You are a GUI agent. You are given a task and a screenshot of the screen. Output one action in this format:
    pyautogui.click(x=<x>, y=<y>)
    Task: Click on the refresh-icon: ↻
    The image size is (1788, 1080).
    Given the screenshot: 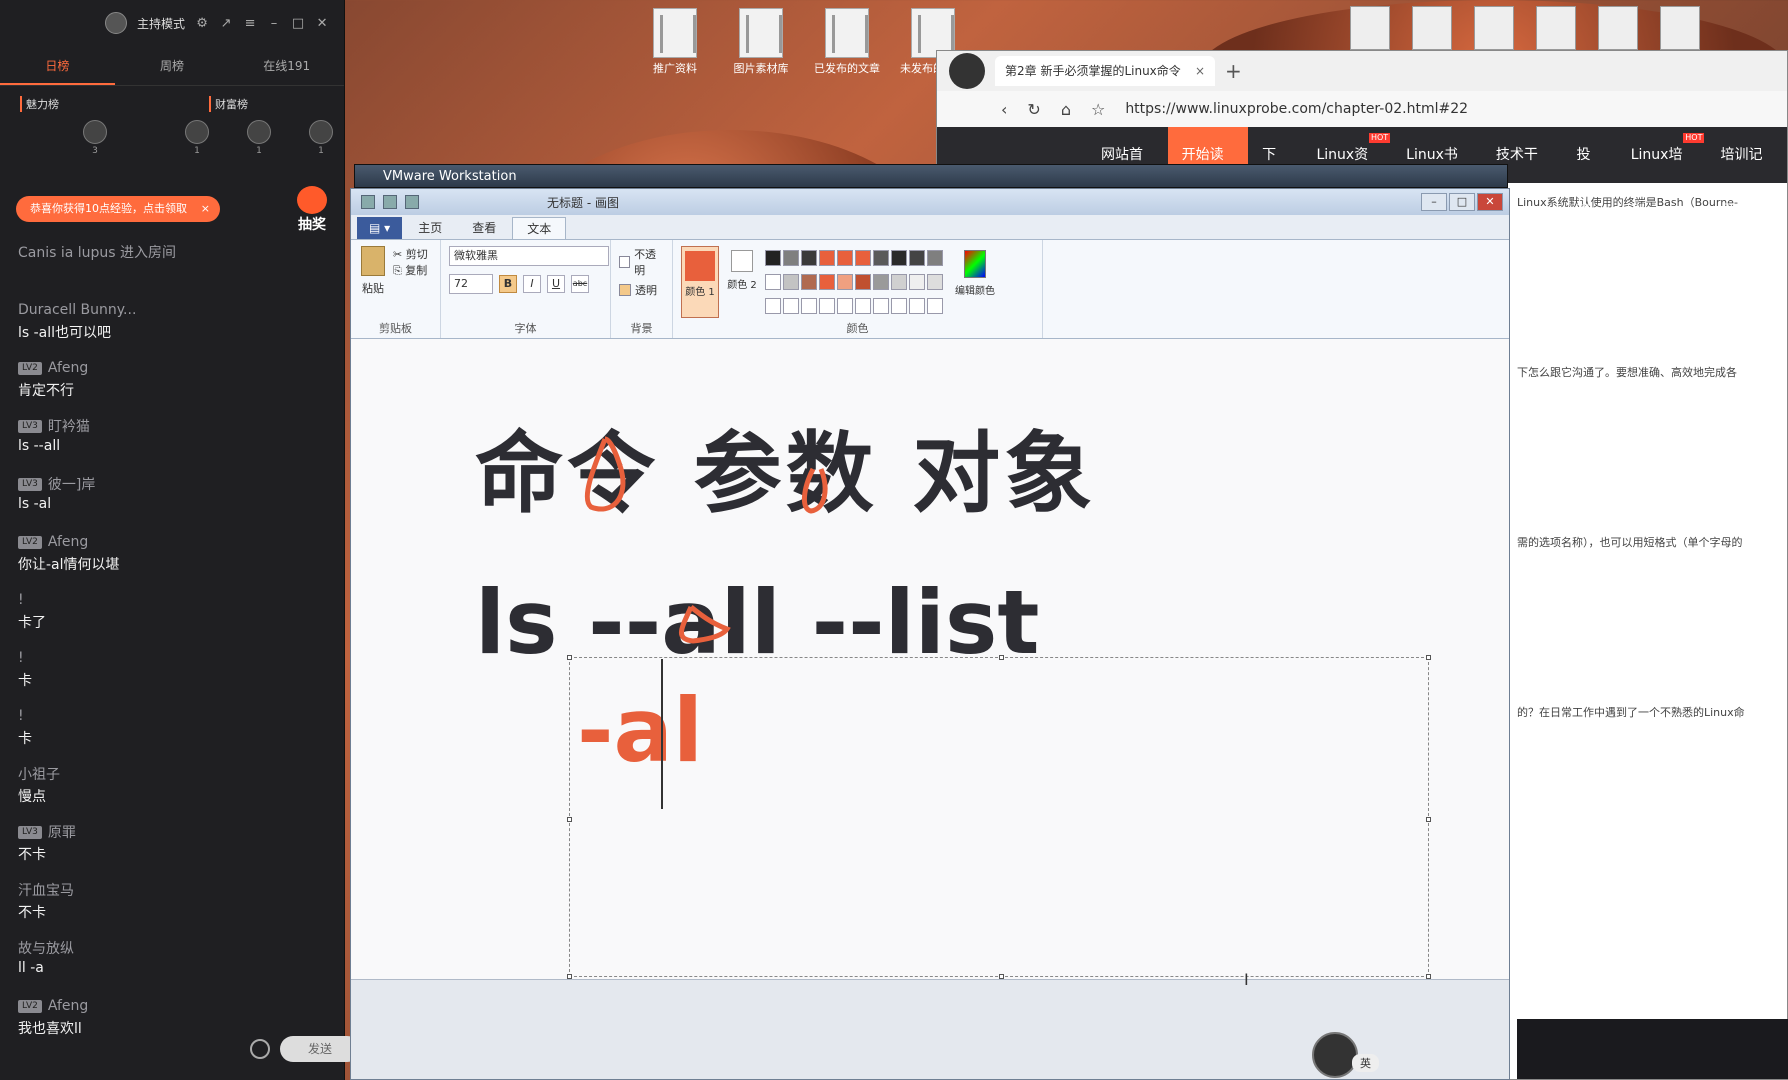 What is the action you would take?
    pyautogui.click(x=1033, y=109)
    